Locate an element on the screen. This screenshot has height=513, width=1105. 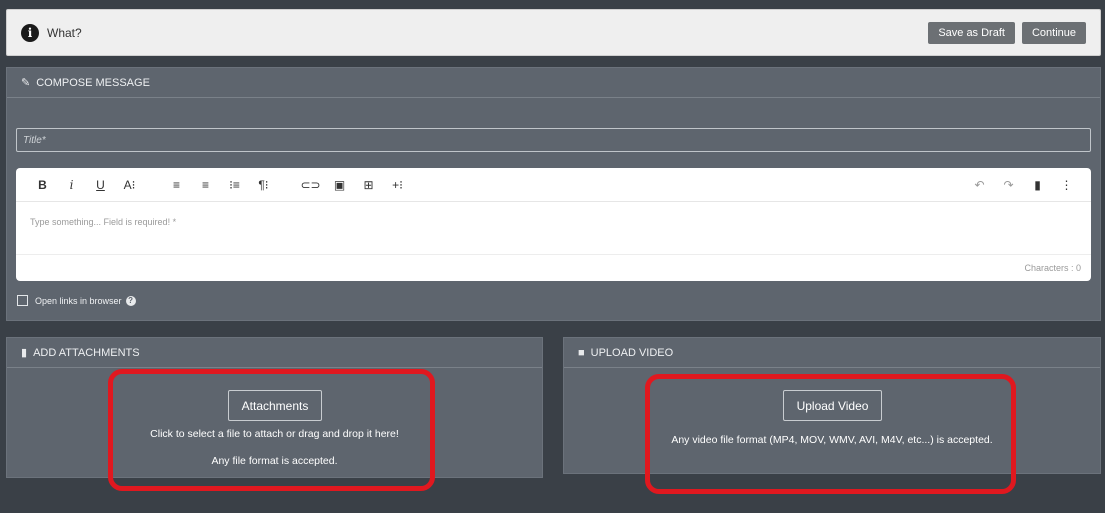
paperclip-icon: ▮ is located at coordinates (24, 353).